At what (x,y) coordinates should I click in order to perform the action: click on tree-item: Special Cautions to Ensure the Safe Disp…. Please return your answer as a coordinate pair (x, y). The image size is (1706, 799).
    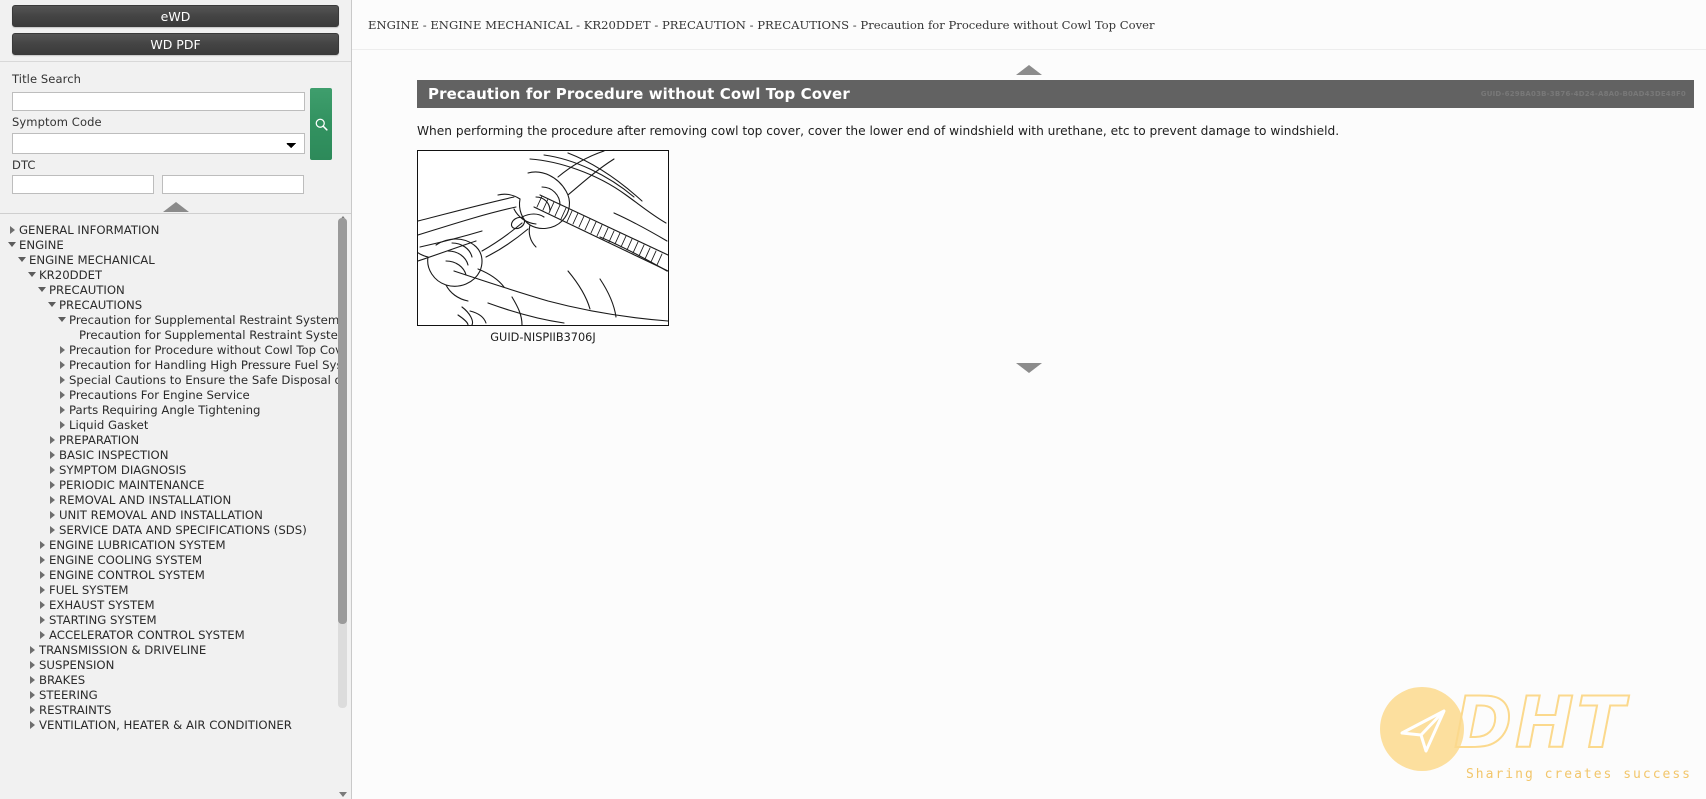
    Looking at the image, I should click on (175, 379).